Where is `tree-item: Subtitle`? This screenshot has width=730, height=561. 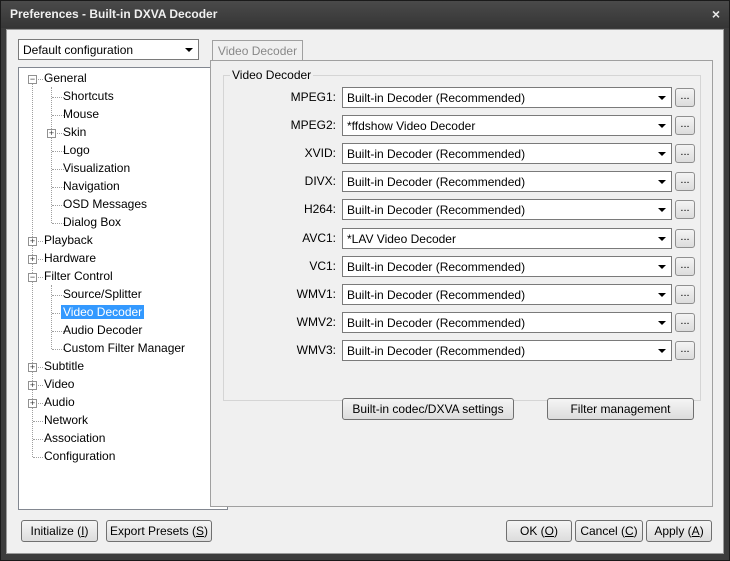
tree-item: Subtitle is located at coordinates (64, 366).